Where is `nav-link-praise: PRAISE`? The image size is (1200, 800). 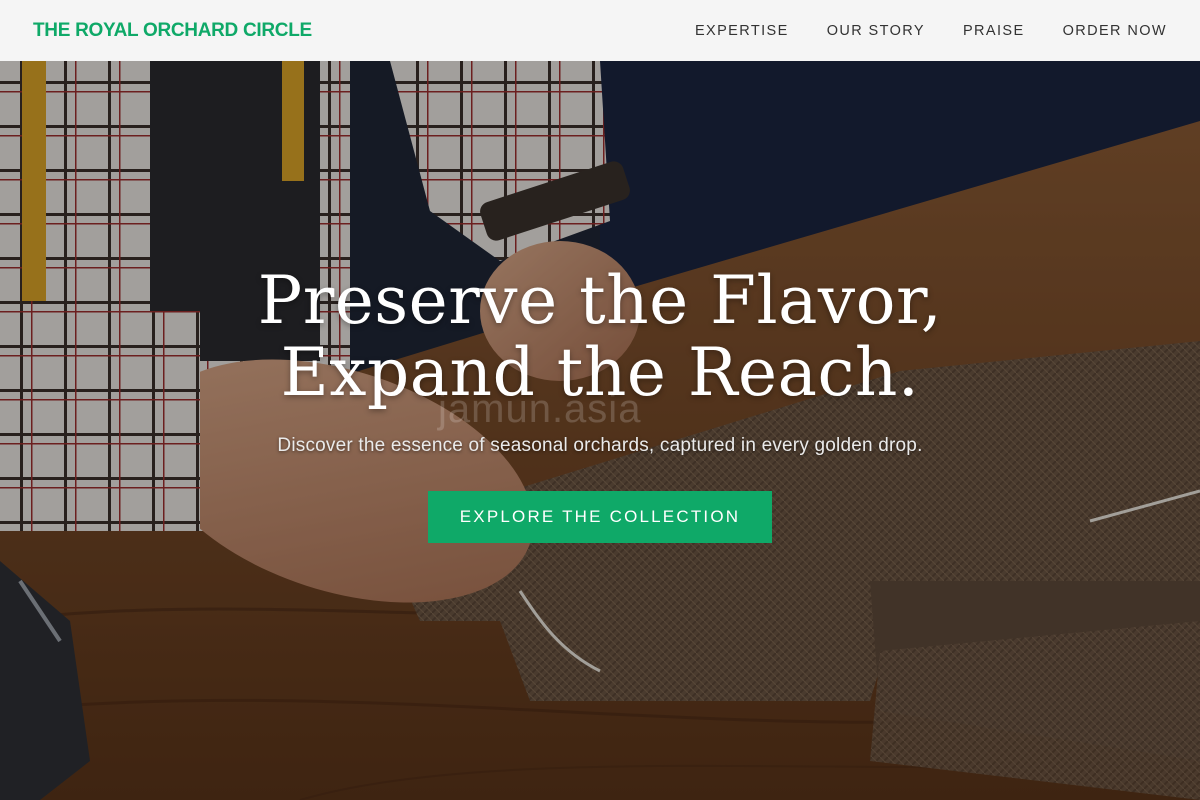
nav-link-praise: PRAISE is located at coordinates (994, 31).